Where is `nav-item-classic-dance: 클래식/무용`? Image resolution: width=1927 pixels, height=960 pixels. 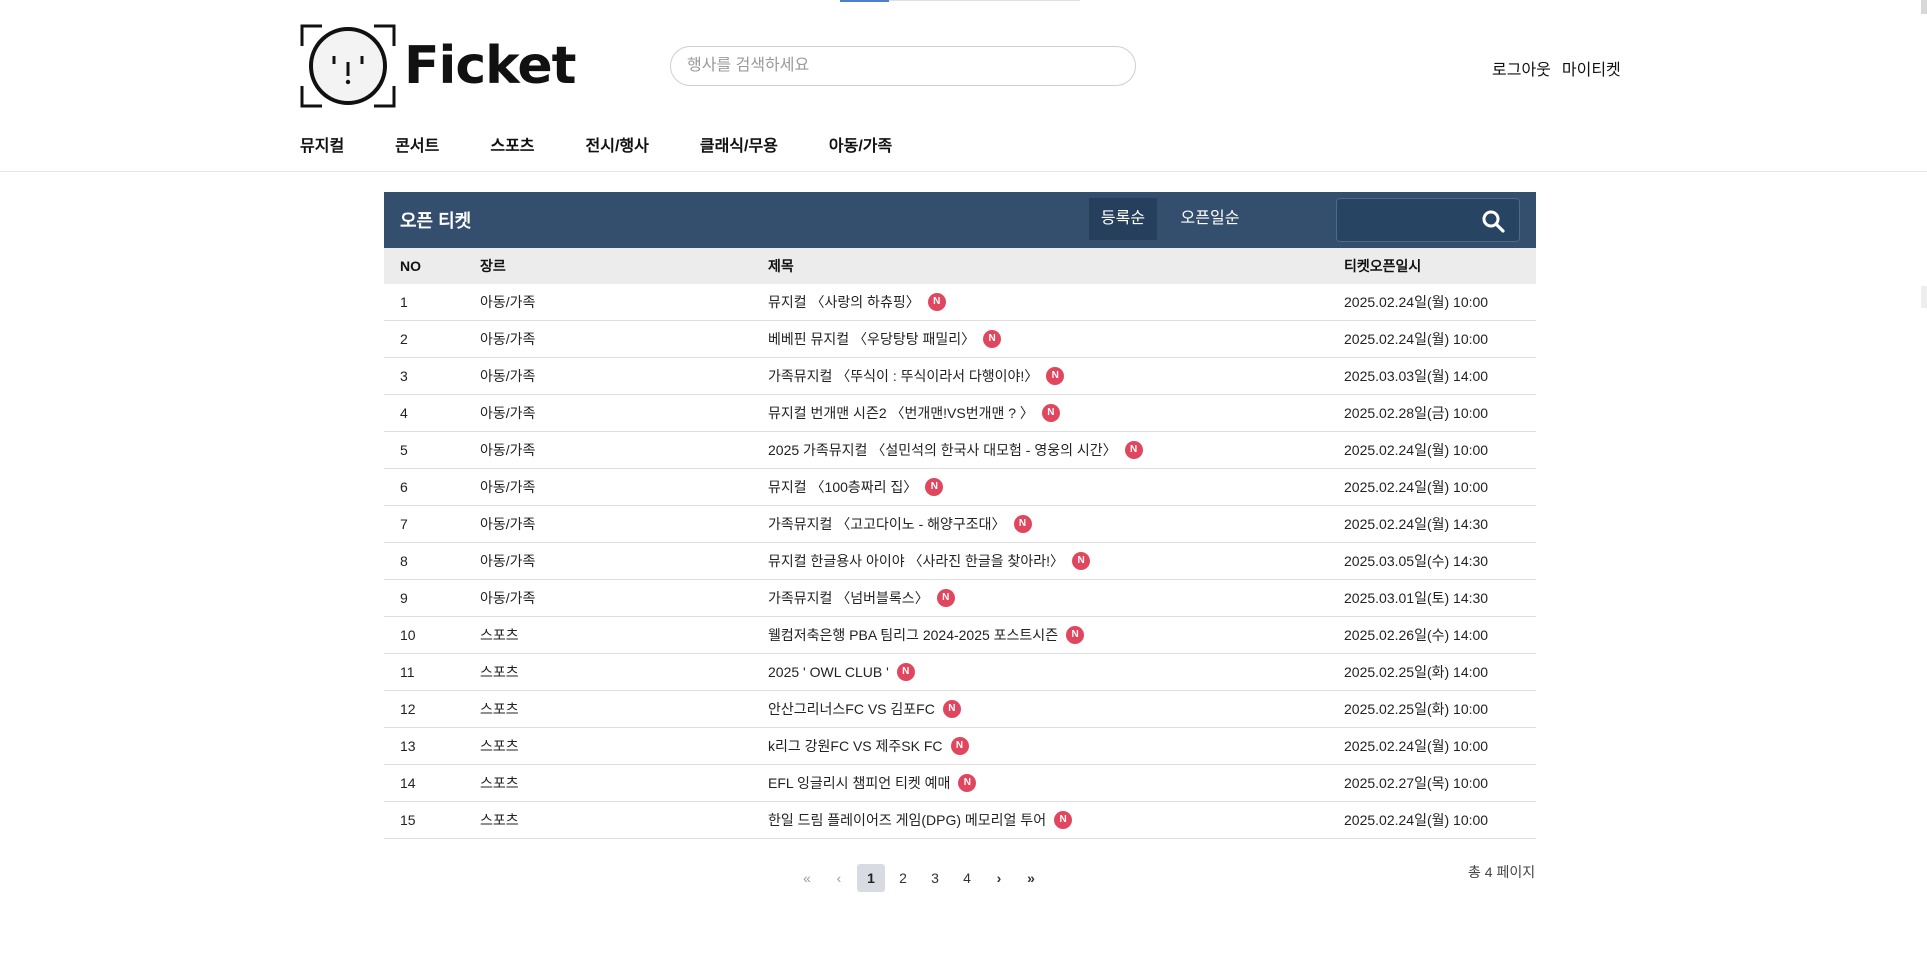 nav-item-classic-dance: 클래식/무용 is located at coordinates (739, 144).